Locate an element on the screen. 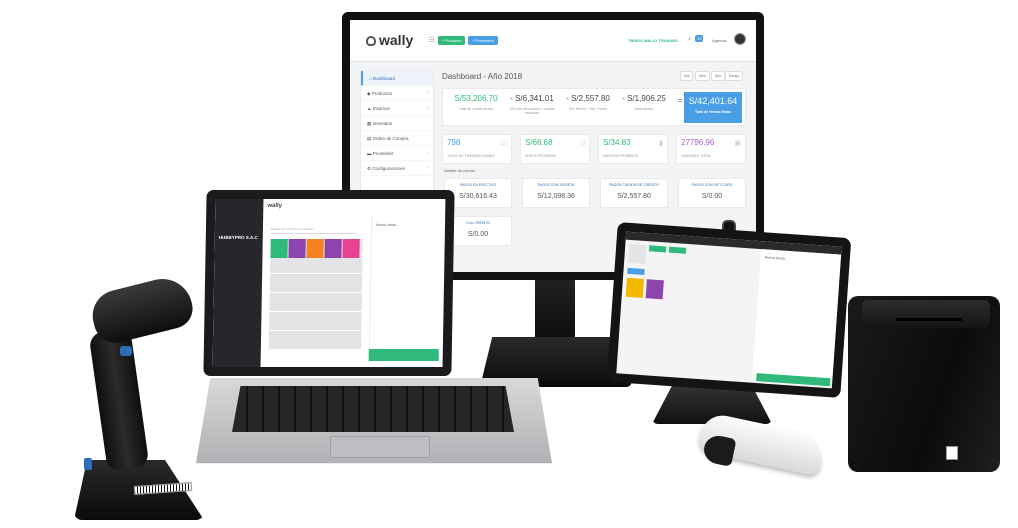 The image size is (1018, 528). store-name: TIENDA WALLY TRAINING is located at coordinates (653, 40).